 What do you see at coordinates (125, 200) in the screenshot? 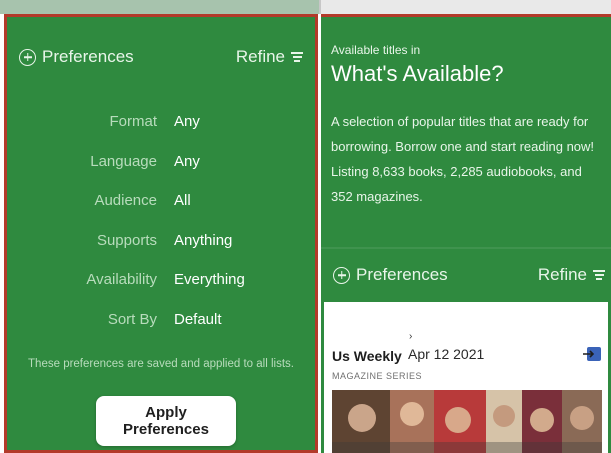
I see `preference-label: Audience` at bounding box center [125, 200].